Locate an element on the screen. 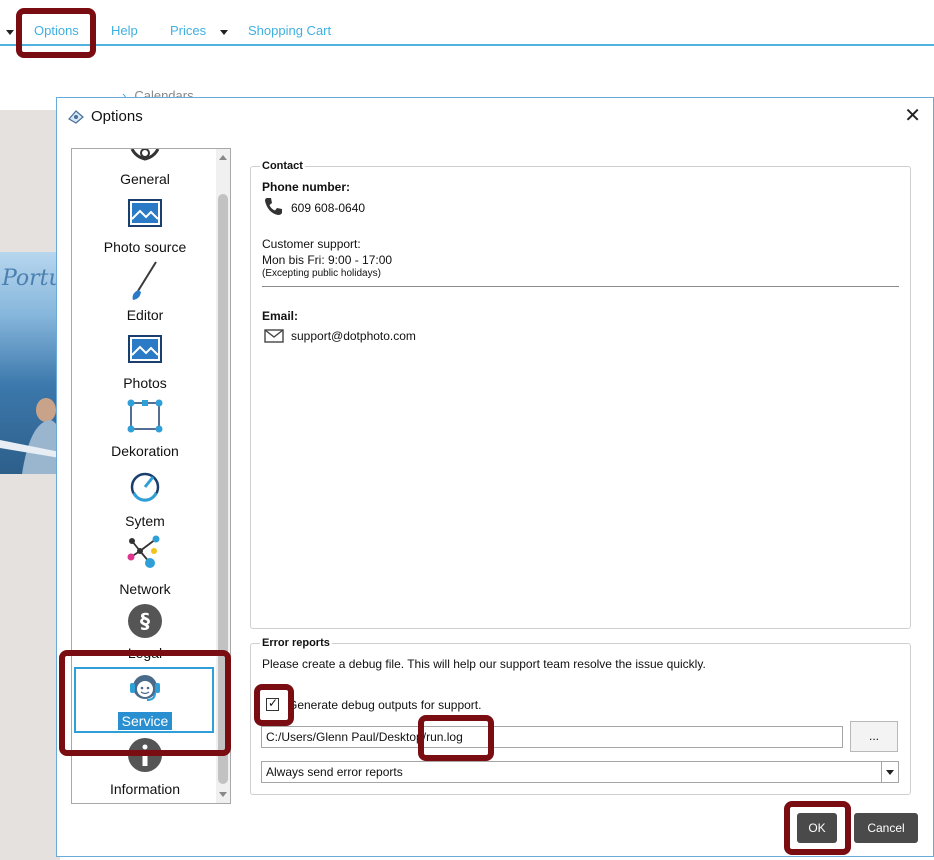  highlight-service-item is located at coordinates (145, 703).